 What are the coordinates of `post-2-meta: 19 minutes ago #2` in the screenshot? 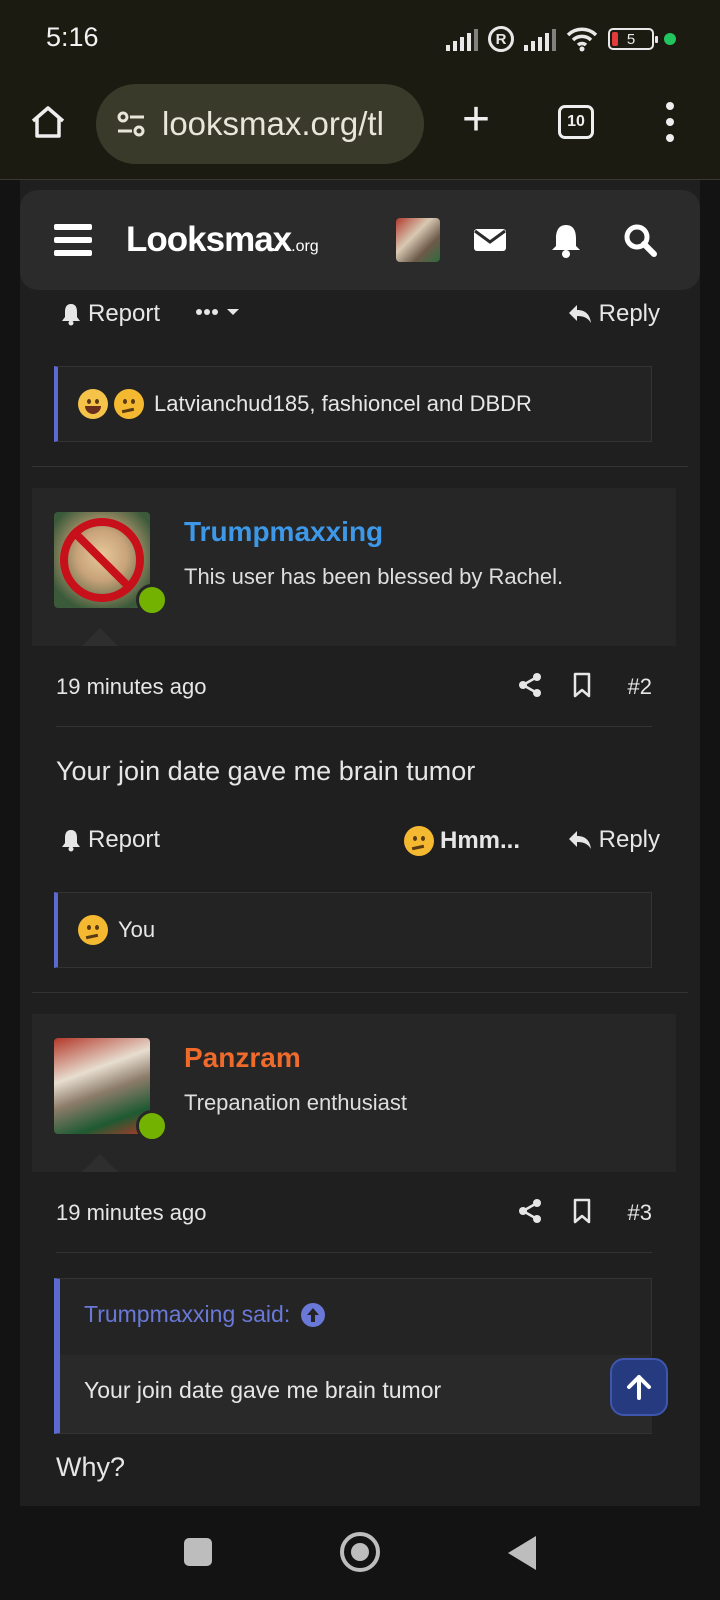 It's located at (354, 686).